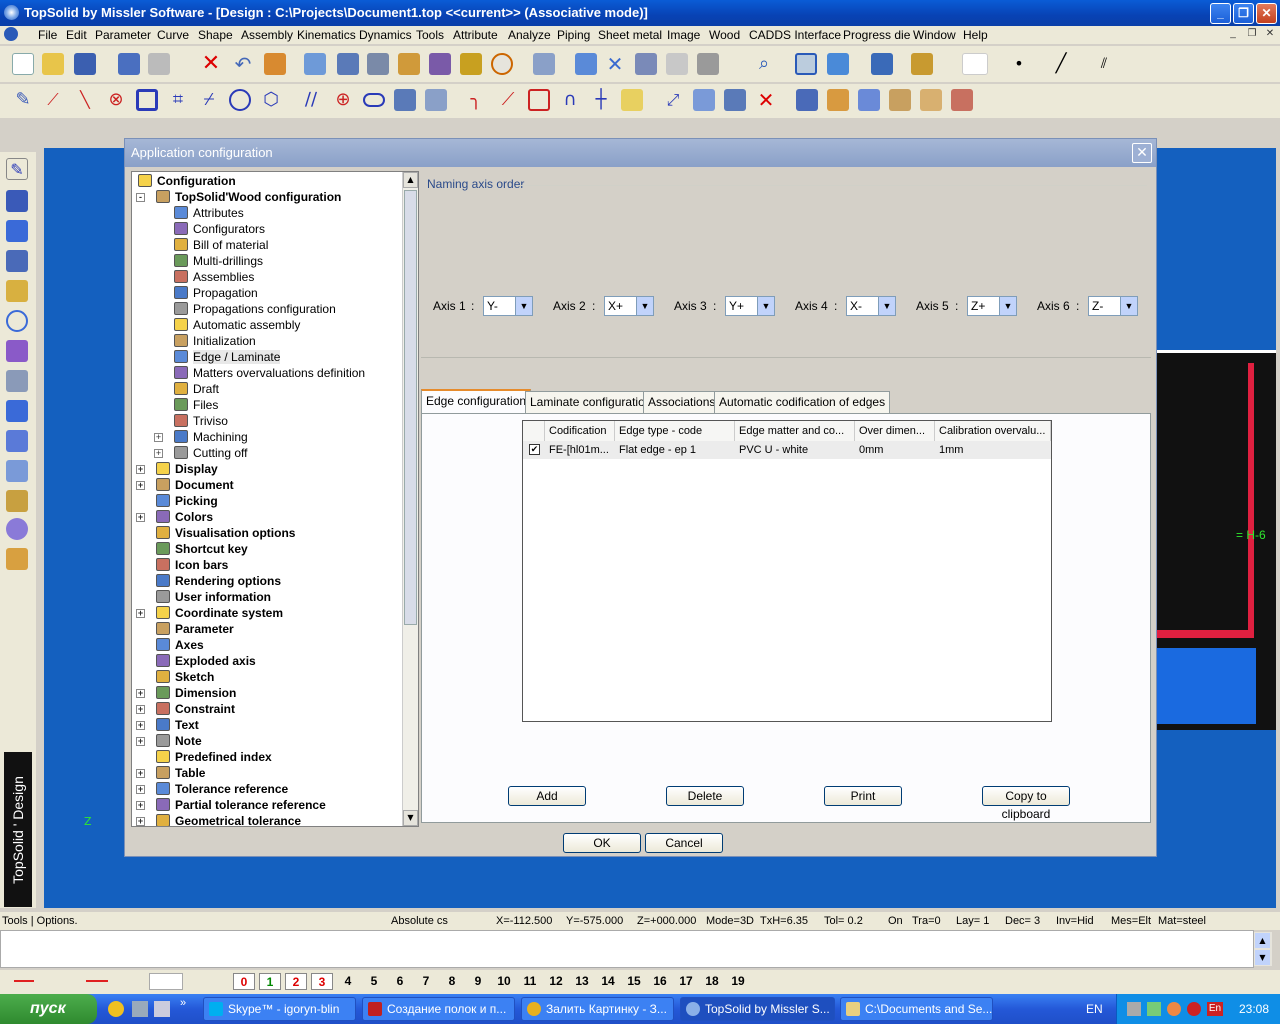 The width and height of the screenshot is (1280, 1024). Describe the element at coordinates (23, 100) in the screenshot. I see `pencil-icon: ✎` at that location.